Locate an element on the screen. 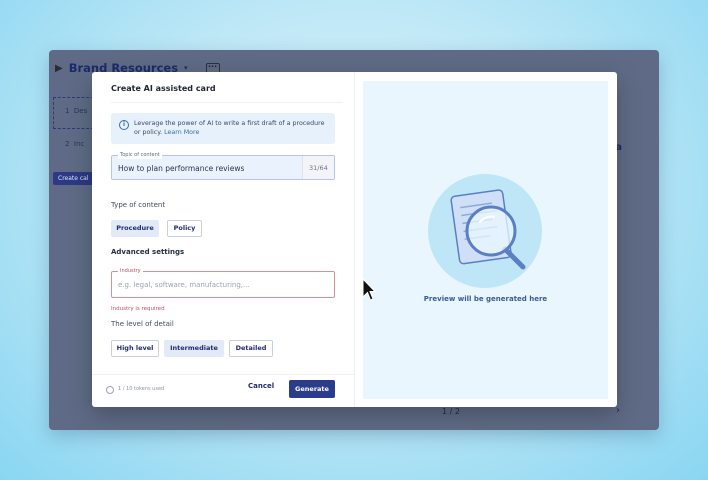 This screenshot has height=480, width=708. character-counter: 31/64 is located at coordinates (318, 168).